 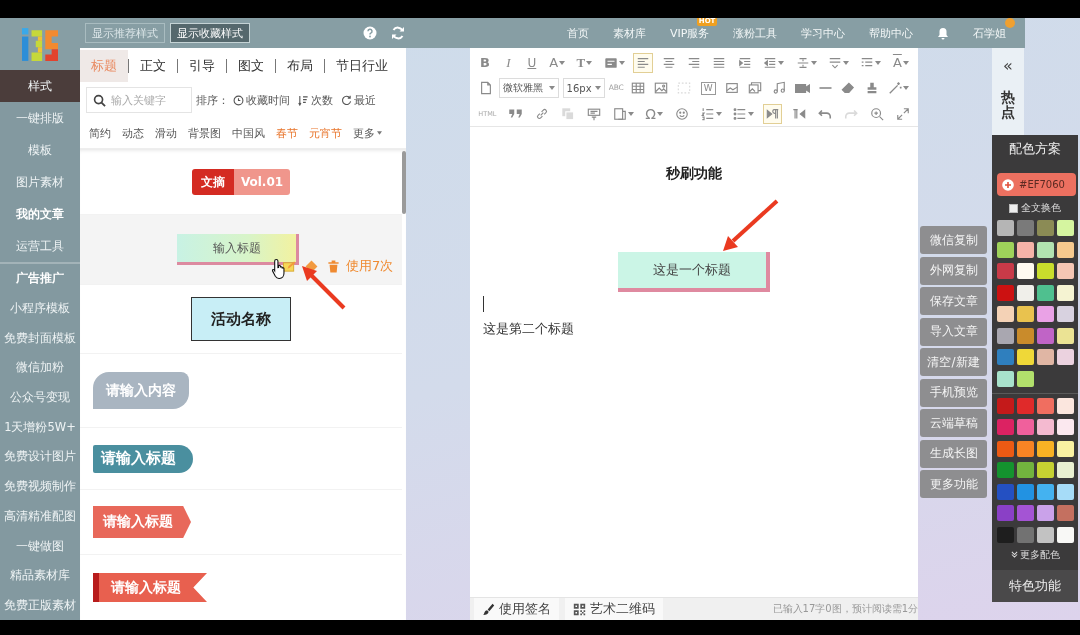 I want to click on nav-link: 学习中心, so click(x=823, y=33).